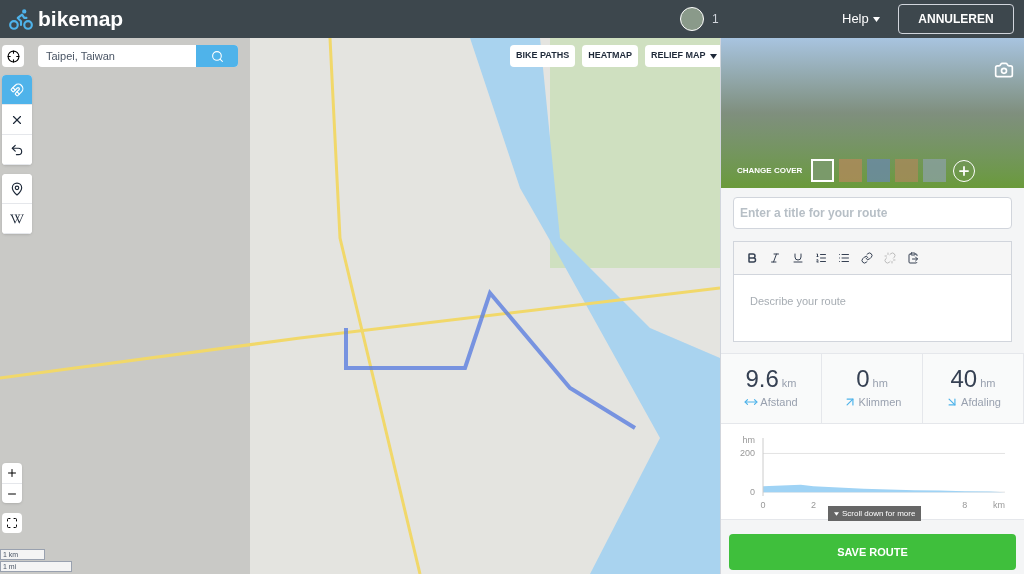 This screenshot has width=1024, height=574. What do you see at coordinates (81, 19) in the screenshot?
I see `logo-text: bikemap` at bounding box center [81, 19].